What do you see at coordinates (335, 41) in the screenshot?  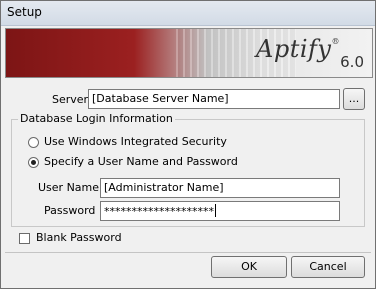 I see `registered-mark: ®` at bounding box center [335, 41].